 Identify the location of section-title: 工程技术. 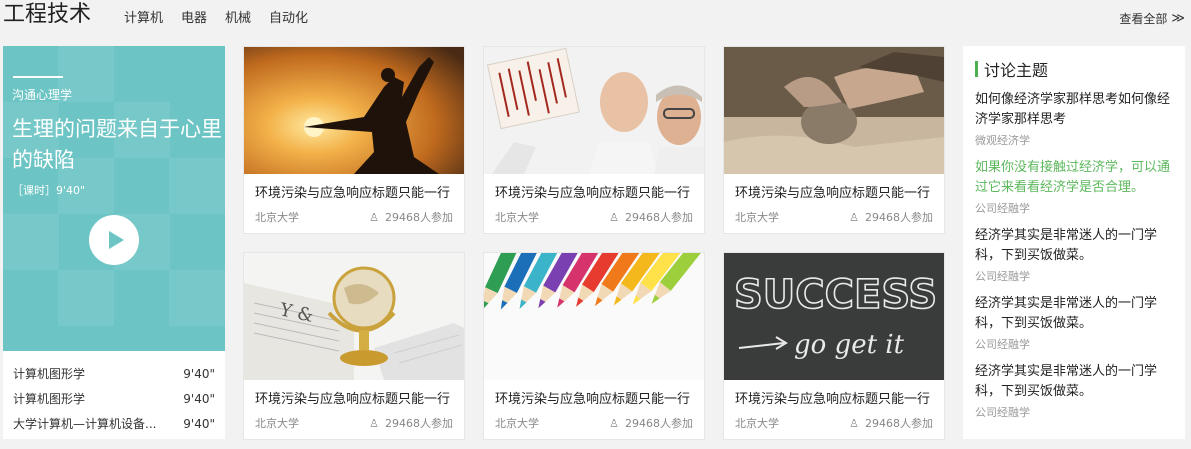
(47, 14).